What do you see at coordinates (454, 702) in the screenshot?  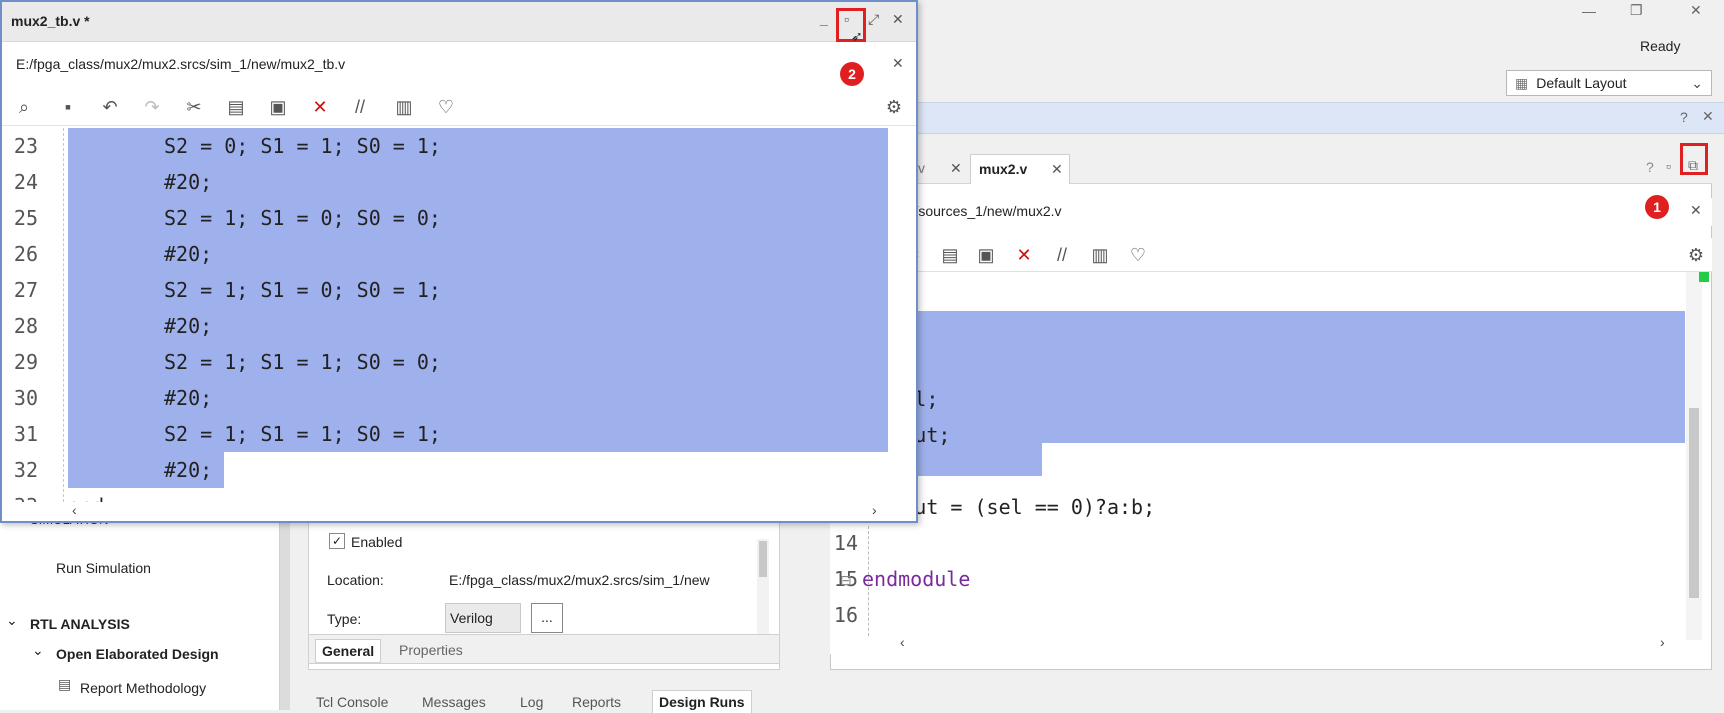 I see `tab-messages: Messages` at bounding box center [454, 702].